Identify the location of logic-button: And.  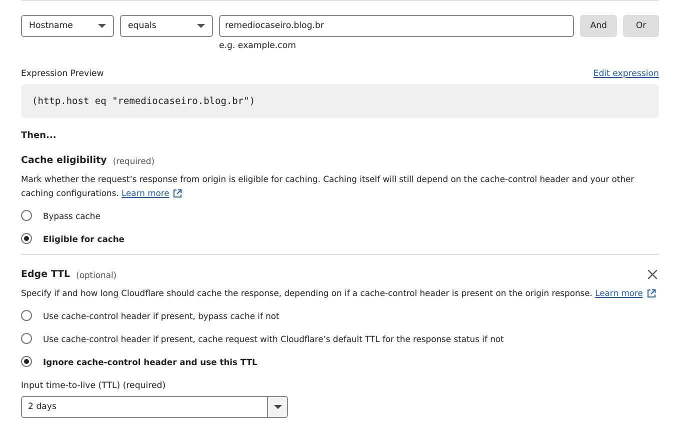
(598, 26).